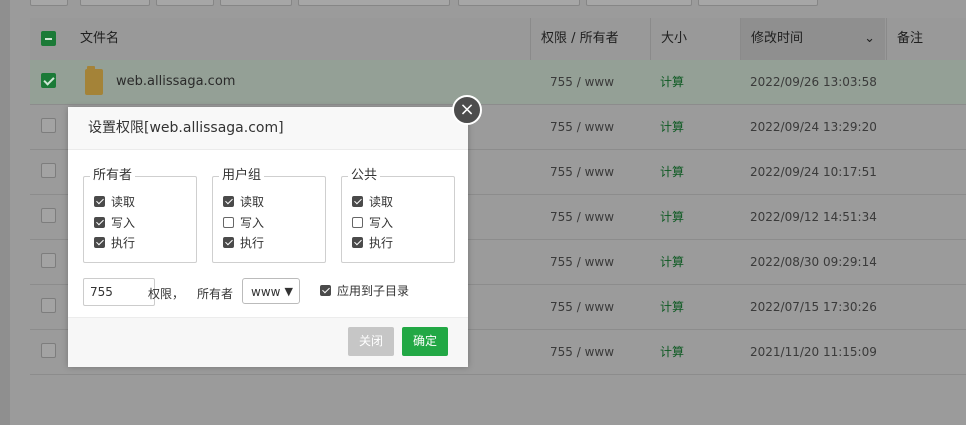 This screenshot has width=966, height=425. Describe the element at coordinates (498, 39) in the screenshot. I see `table-header: 文件名 权限 / 所有者 大小 修改时间 ⌄ 备注` at that location.